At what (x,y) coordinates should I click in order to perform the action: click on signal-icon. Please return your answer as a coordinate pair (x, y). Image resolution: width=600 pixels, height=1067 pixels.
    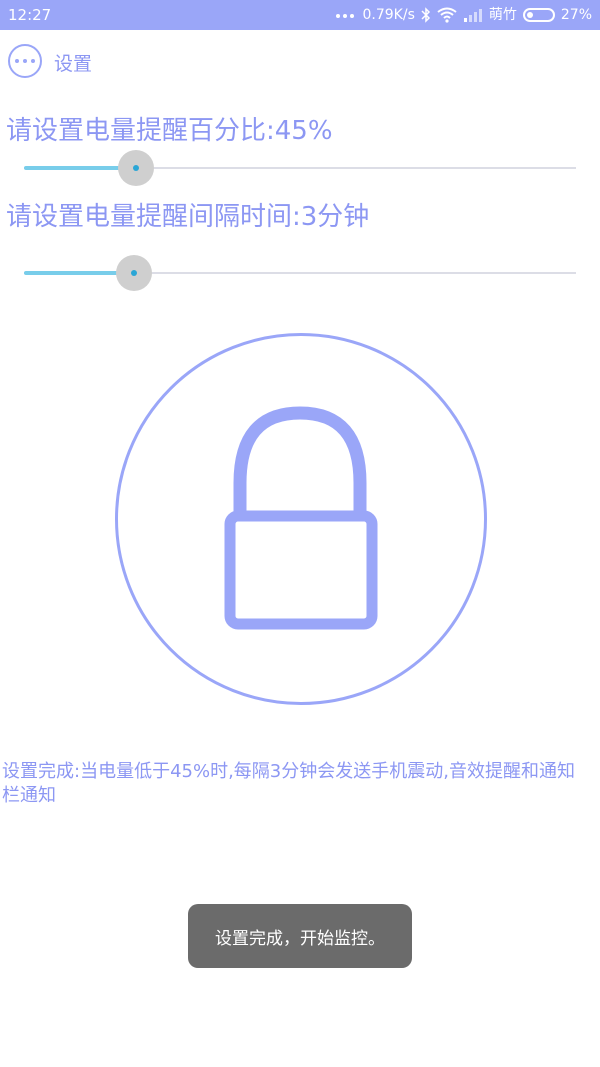
    Looking at the image, I should click on (472, 15).